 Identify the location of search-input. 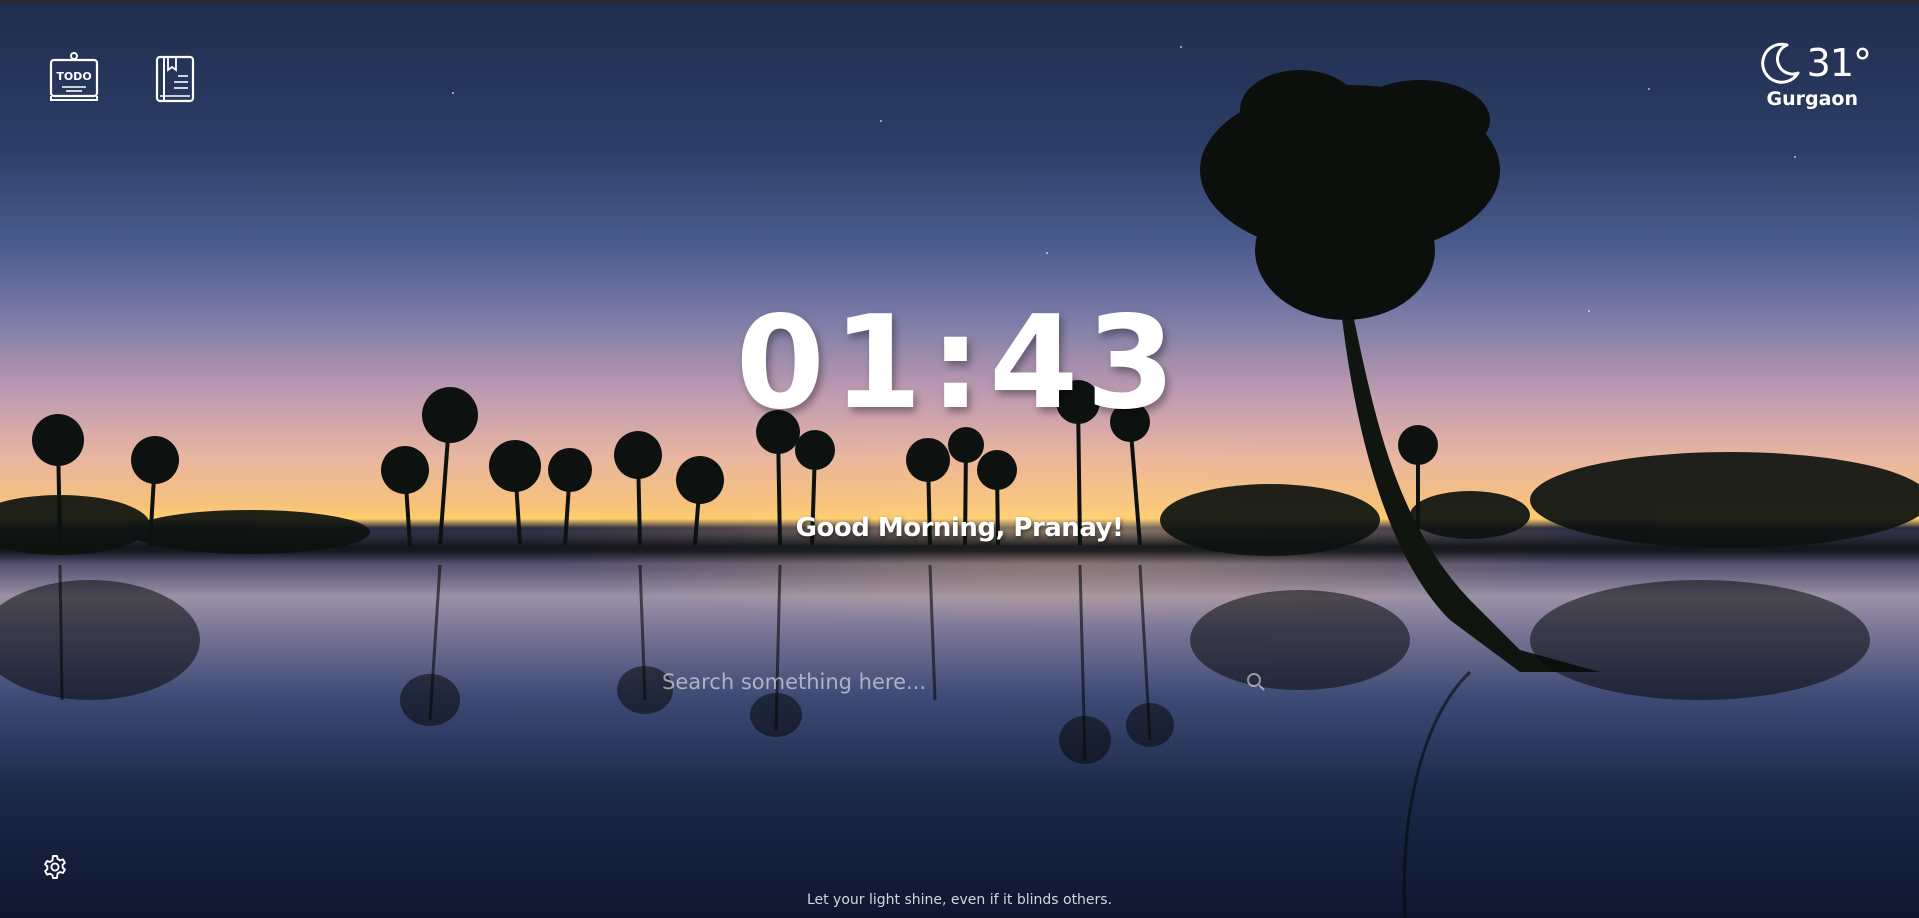
(960, 682).